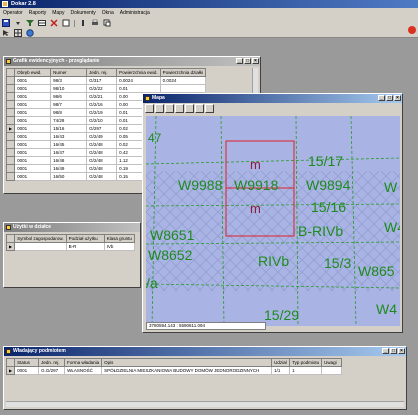 The width and height of the screenshot is (418, 415). What do you see at coordinates (69, 144) in the screenshot?
I see `table-cell: 16/45` at bounding box center [69, 144].